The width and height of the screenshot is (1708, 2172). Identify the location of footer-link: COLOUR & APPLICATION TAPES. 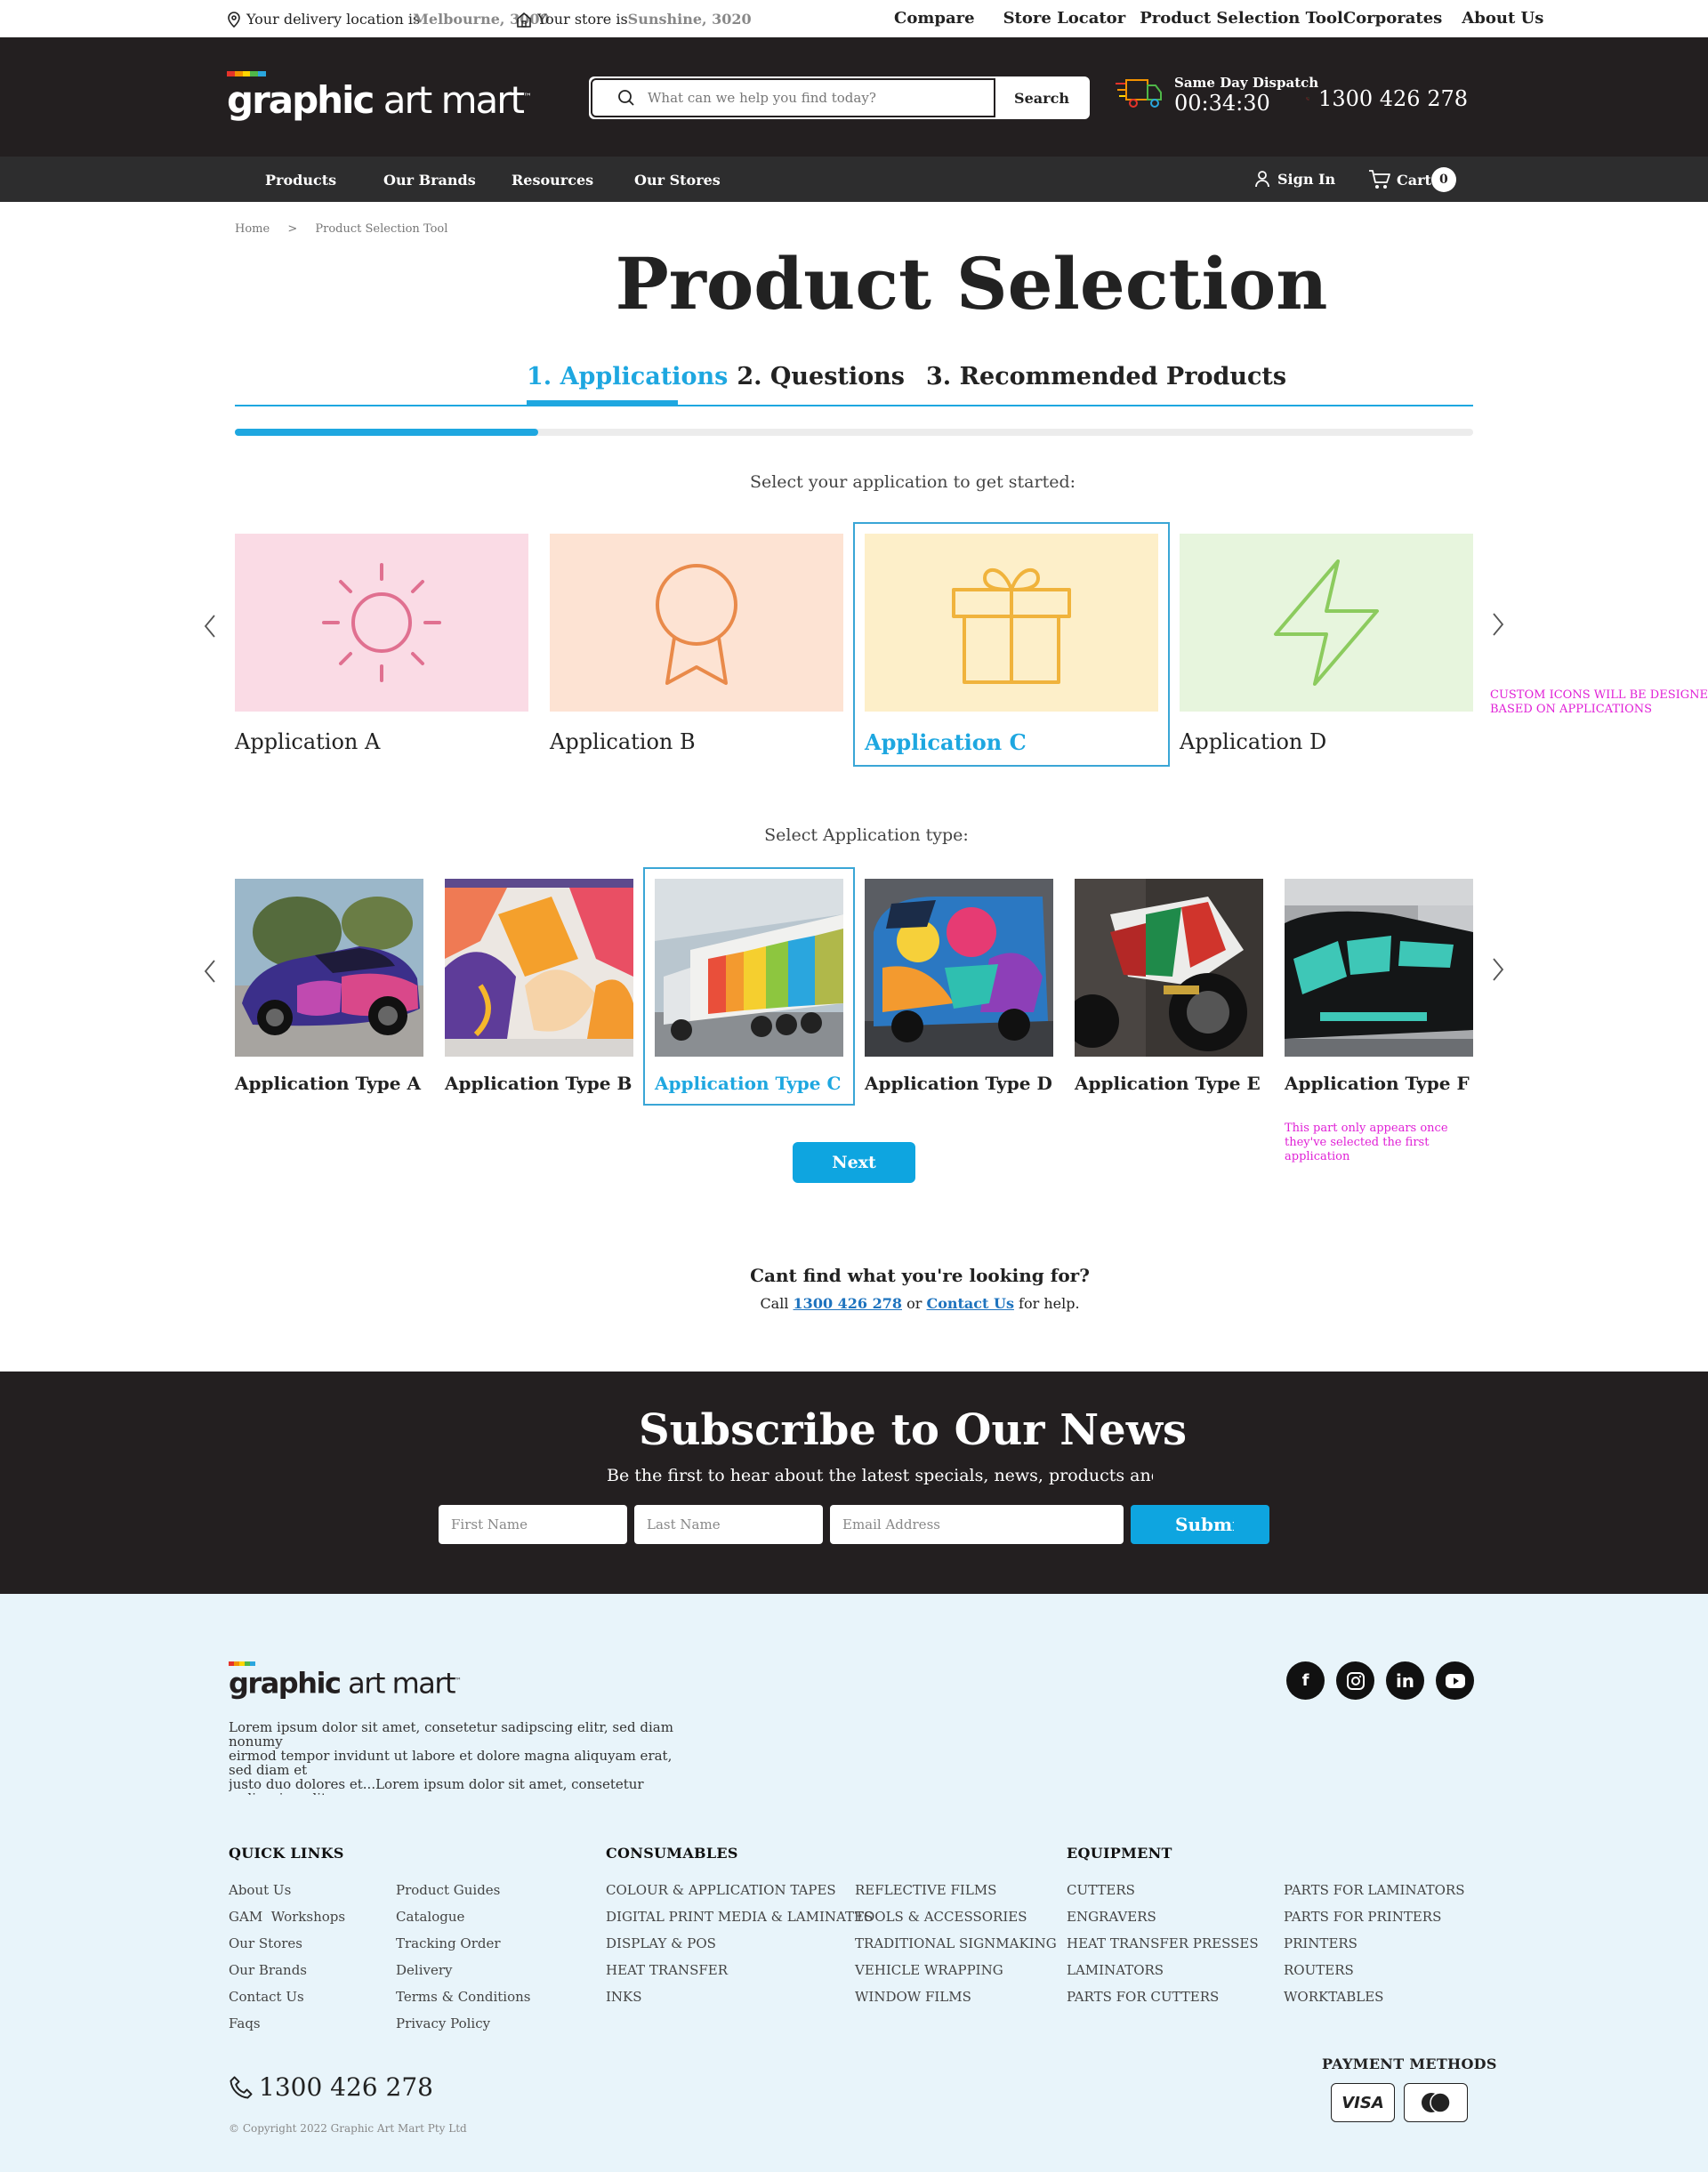
(739, 1896).